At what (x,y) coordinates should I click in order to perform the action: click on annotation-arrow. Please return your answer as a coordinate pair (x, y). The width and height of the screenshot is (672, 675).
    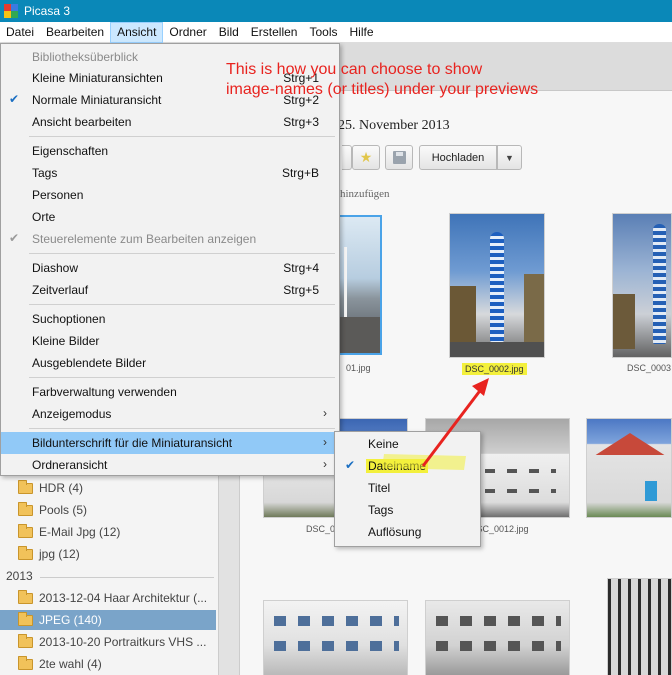
    Looking at the image, I should click on (452, 427).